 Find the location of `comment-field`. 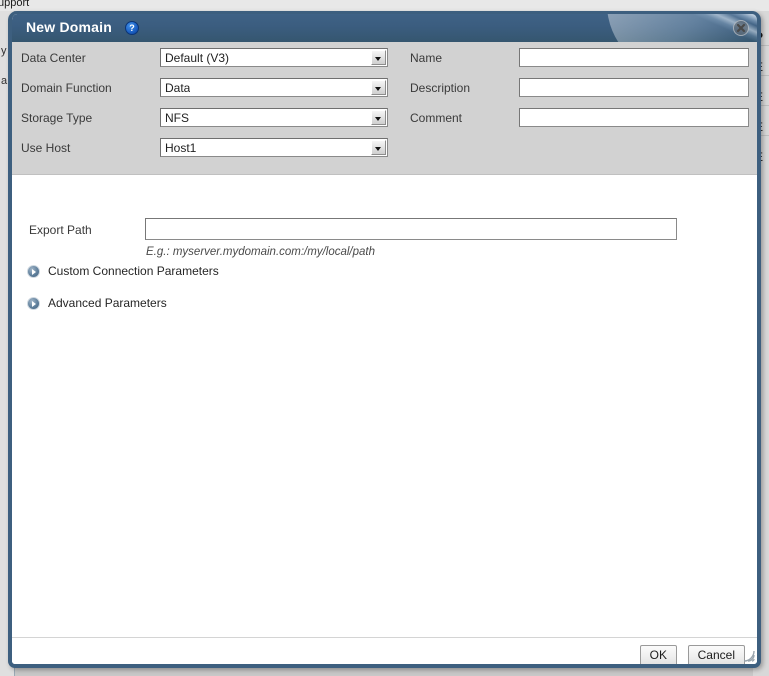

comment-field is located at coordinates (634, 117).